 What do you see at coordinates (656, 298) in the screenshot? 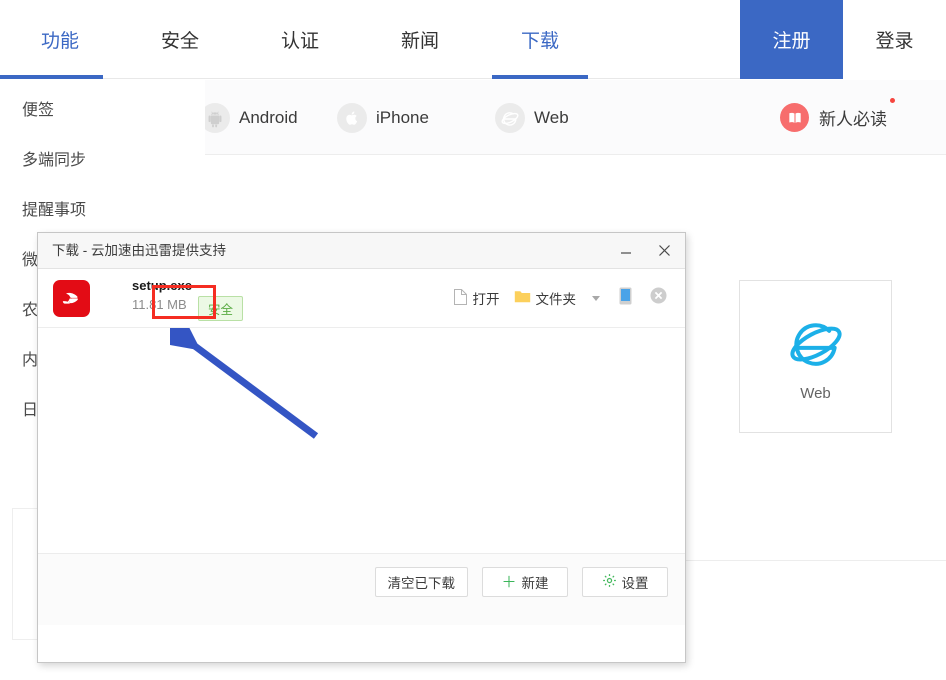
I see `remove-circle-icon` at bounding box center [656, 298].